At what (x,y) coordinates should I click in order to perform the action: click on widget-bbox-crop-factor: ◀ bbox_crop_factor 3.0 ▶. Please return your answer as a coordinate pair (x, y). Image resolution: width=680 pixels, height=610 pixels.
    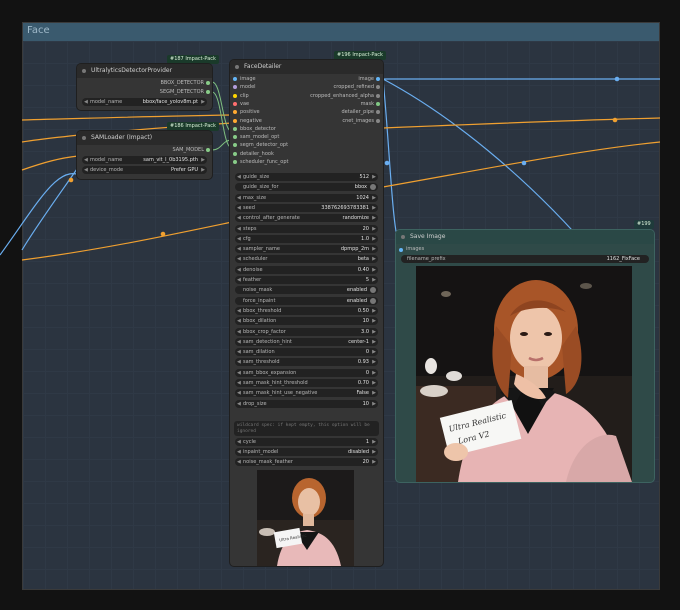
    Looking at the image, I should click on (306, 331).